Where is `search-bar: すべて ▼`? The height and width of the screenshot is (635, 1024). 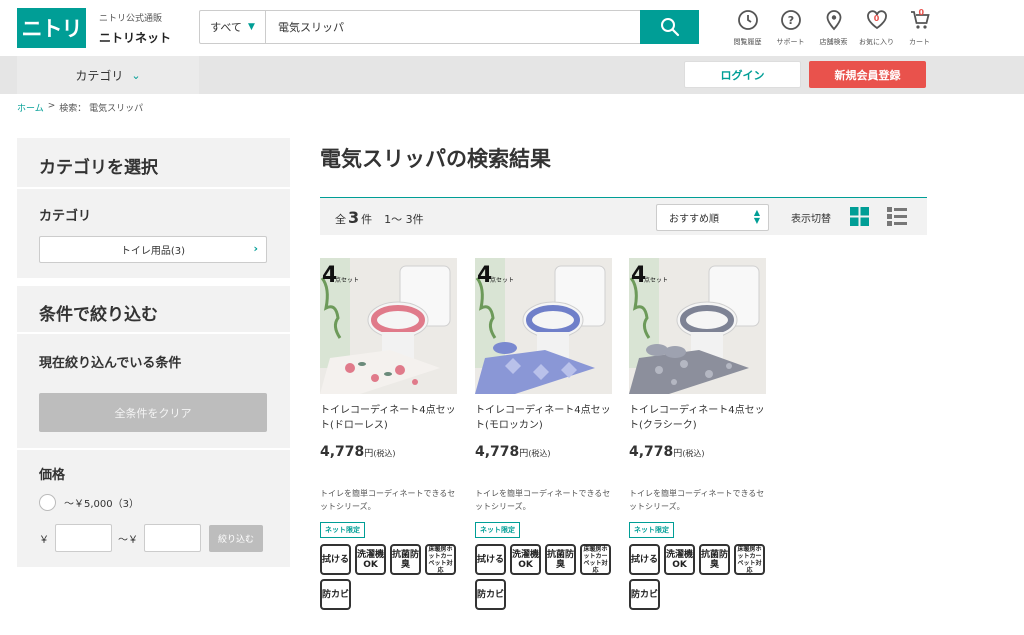 search-bar: すべて ▼ is located at coordinates (449, 27).